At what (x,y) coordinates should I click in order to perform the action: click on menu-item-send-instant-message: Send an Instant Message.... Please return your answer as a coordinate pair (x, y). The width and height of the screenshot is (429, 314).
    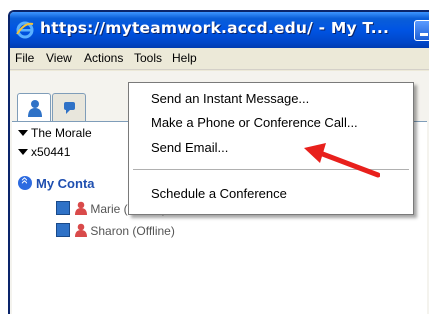
    Looking at the image, I should click on (230, 98).